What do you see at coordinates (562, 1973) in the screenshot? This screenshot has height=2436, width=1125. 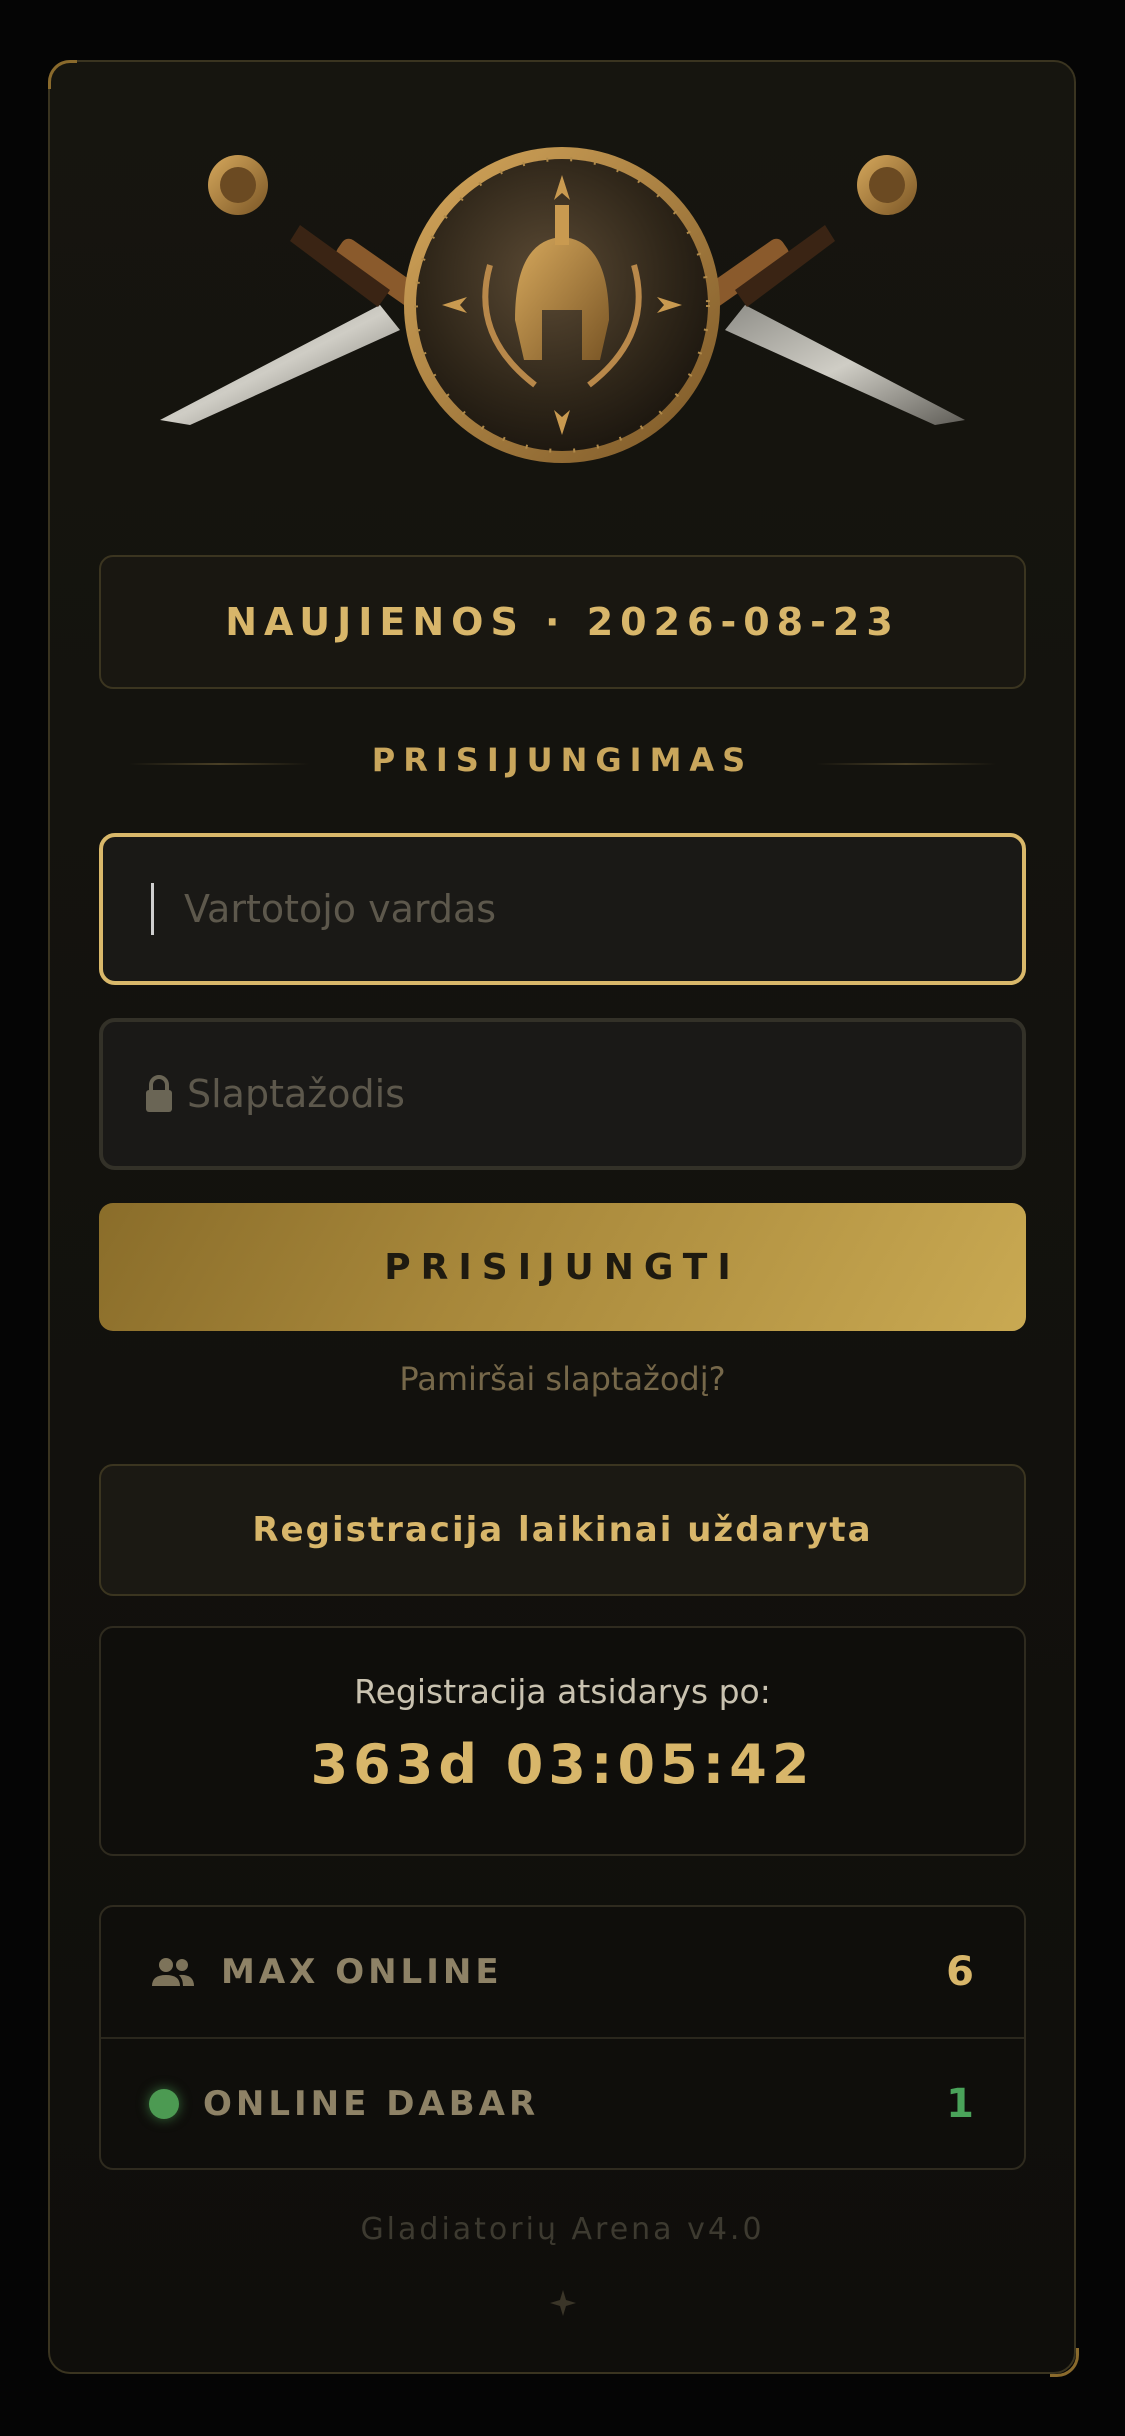 I see `stat-row-max-online: MAX ONLINE 6` at bounding box center [562, 1973].